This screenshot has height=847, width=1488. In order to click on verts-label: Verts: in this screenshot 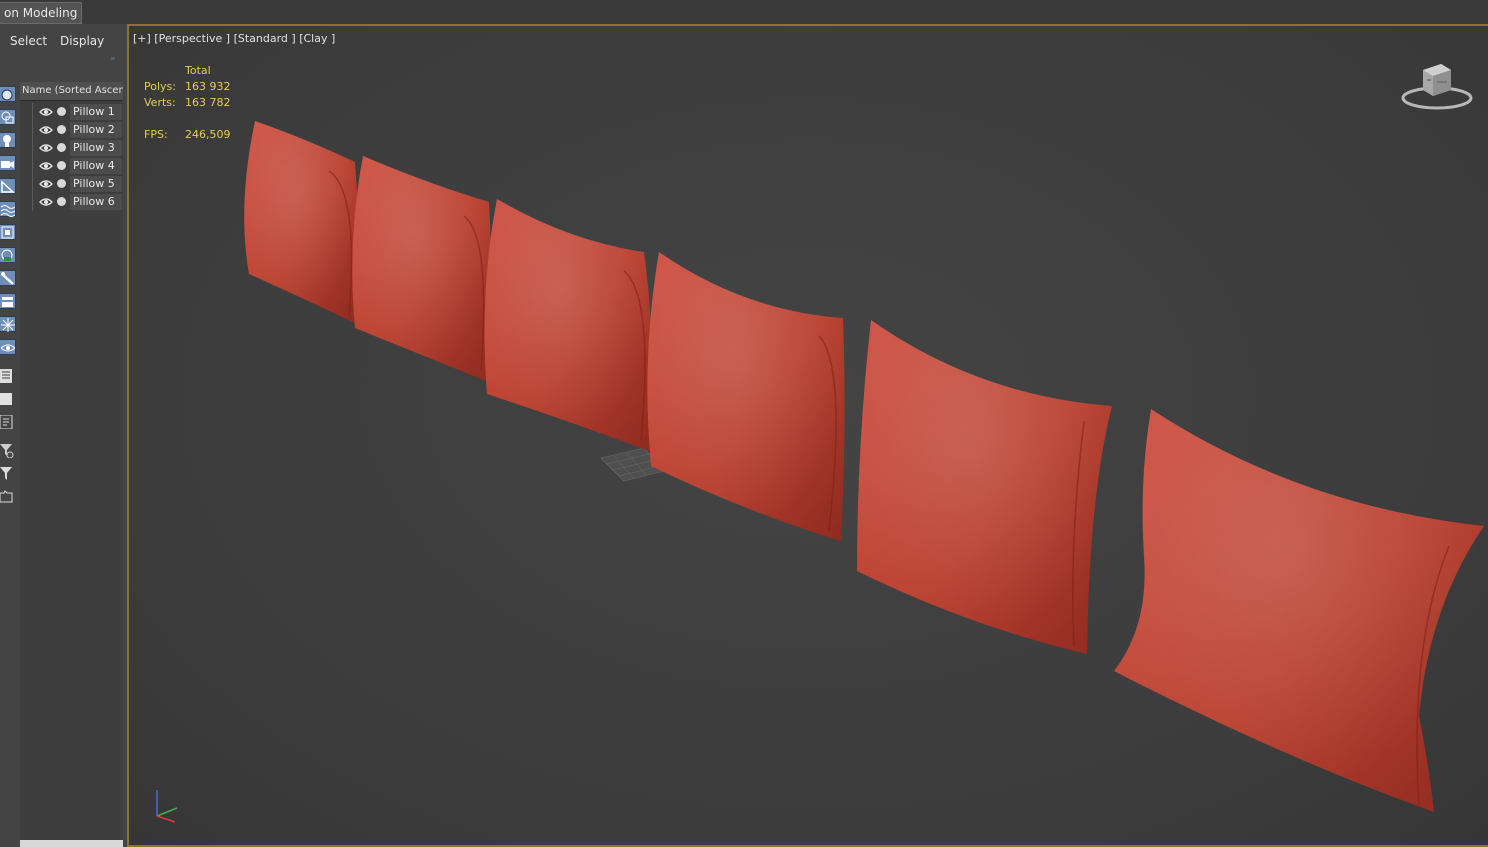, I will do `click(160, 102)`.